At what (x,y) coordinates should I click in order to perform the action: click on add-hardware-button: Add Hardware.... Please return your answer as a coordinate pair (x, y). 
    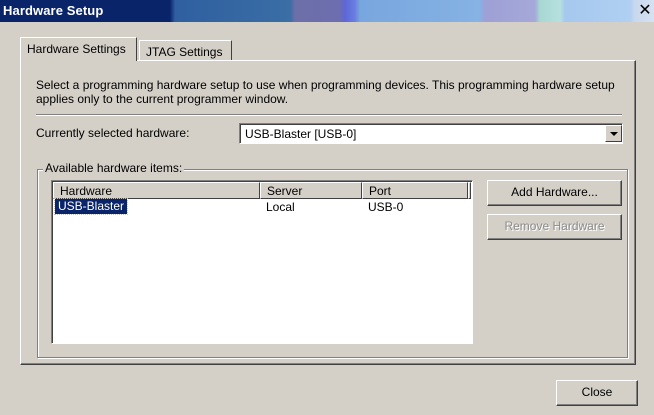
    Looking at the image, I should click on (554, 193).